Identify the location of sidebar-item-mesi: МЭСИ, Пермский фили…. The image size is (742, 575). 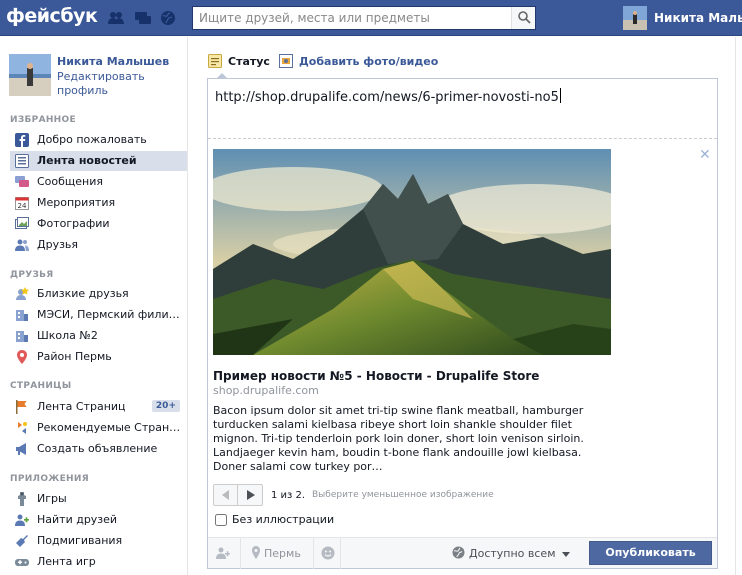
(98, 315).